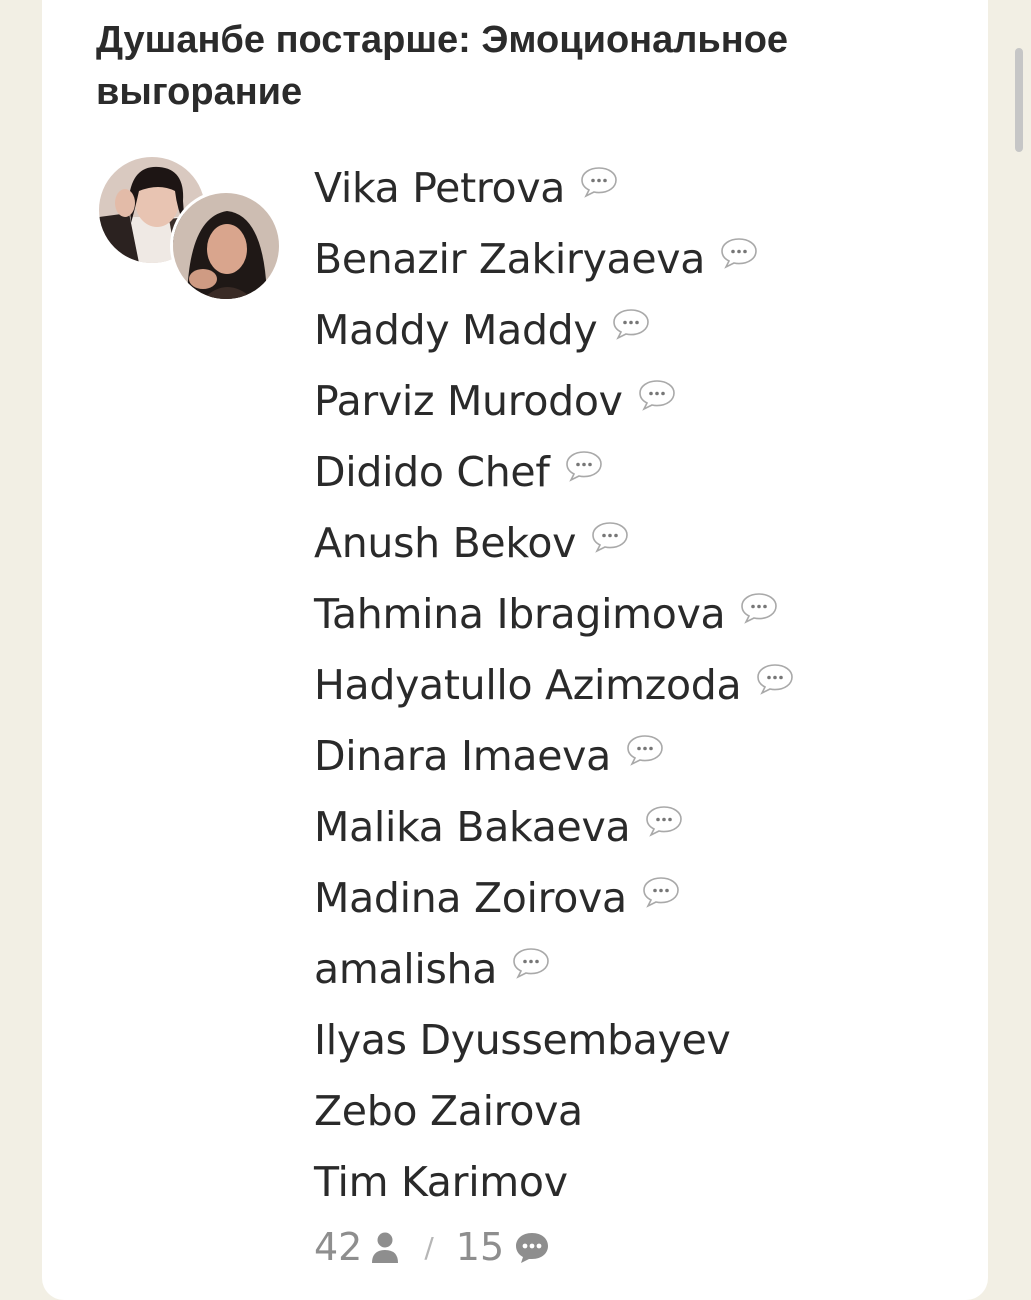 Image resolution: width=1031 pixels, height=1300 pixels. I want to click on speaker-row: Didido Chef, so click(554, 471).